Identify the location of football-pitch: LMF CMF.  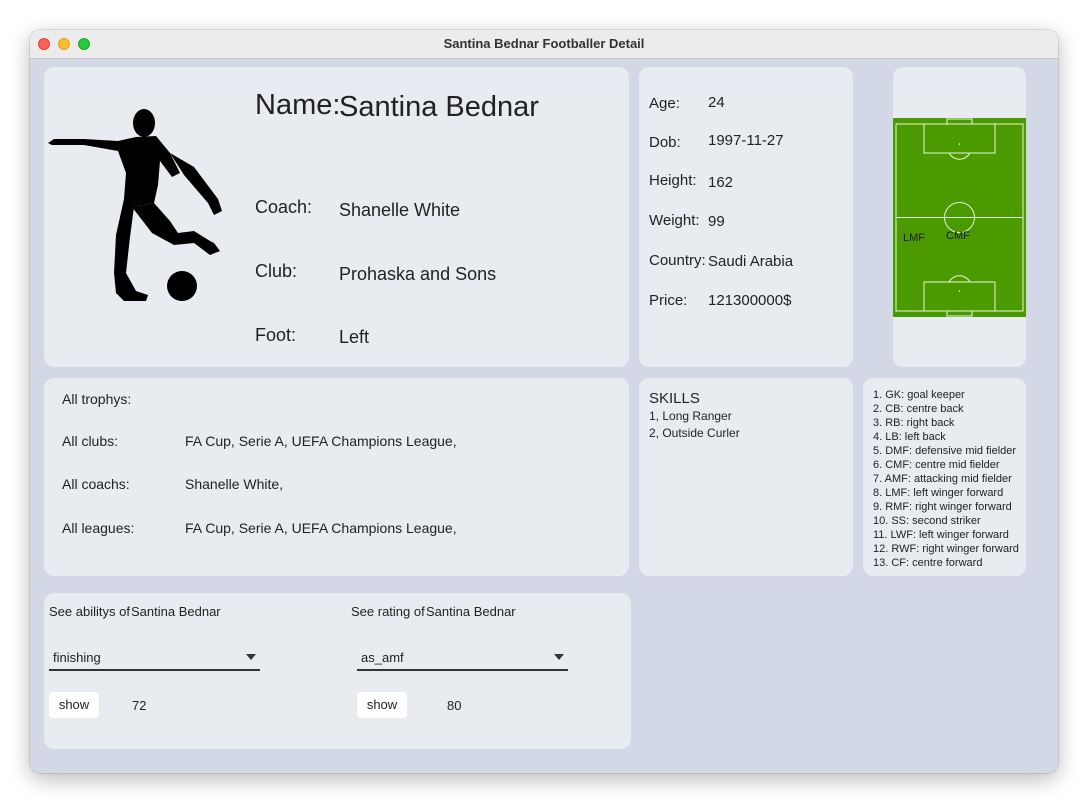
(959, 217).